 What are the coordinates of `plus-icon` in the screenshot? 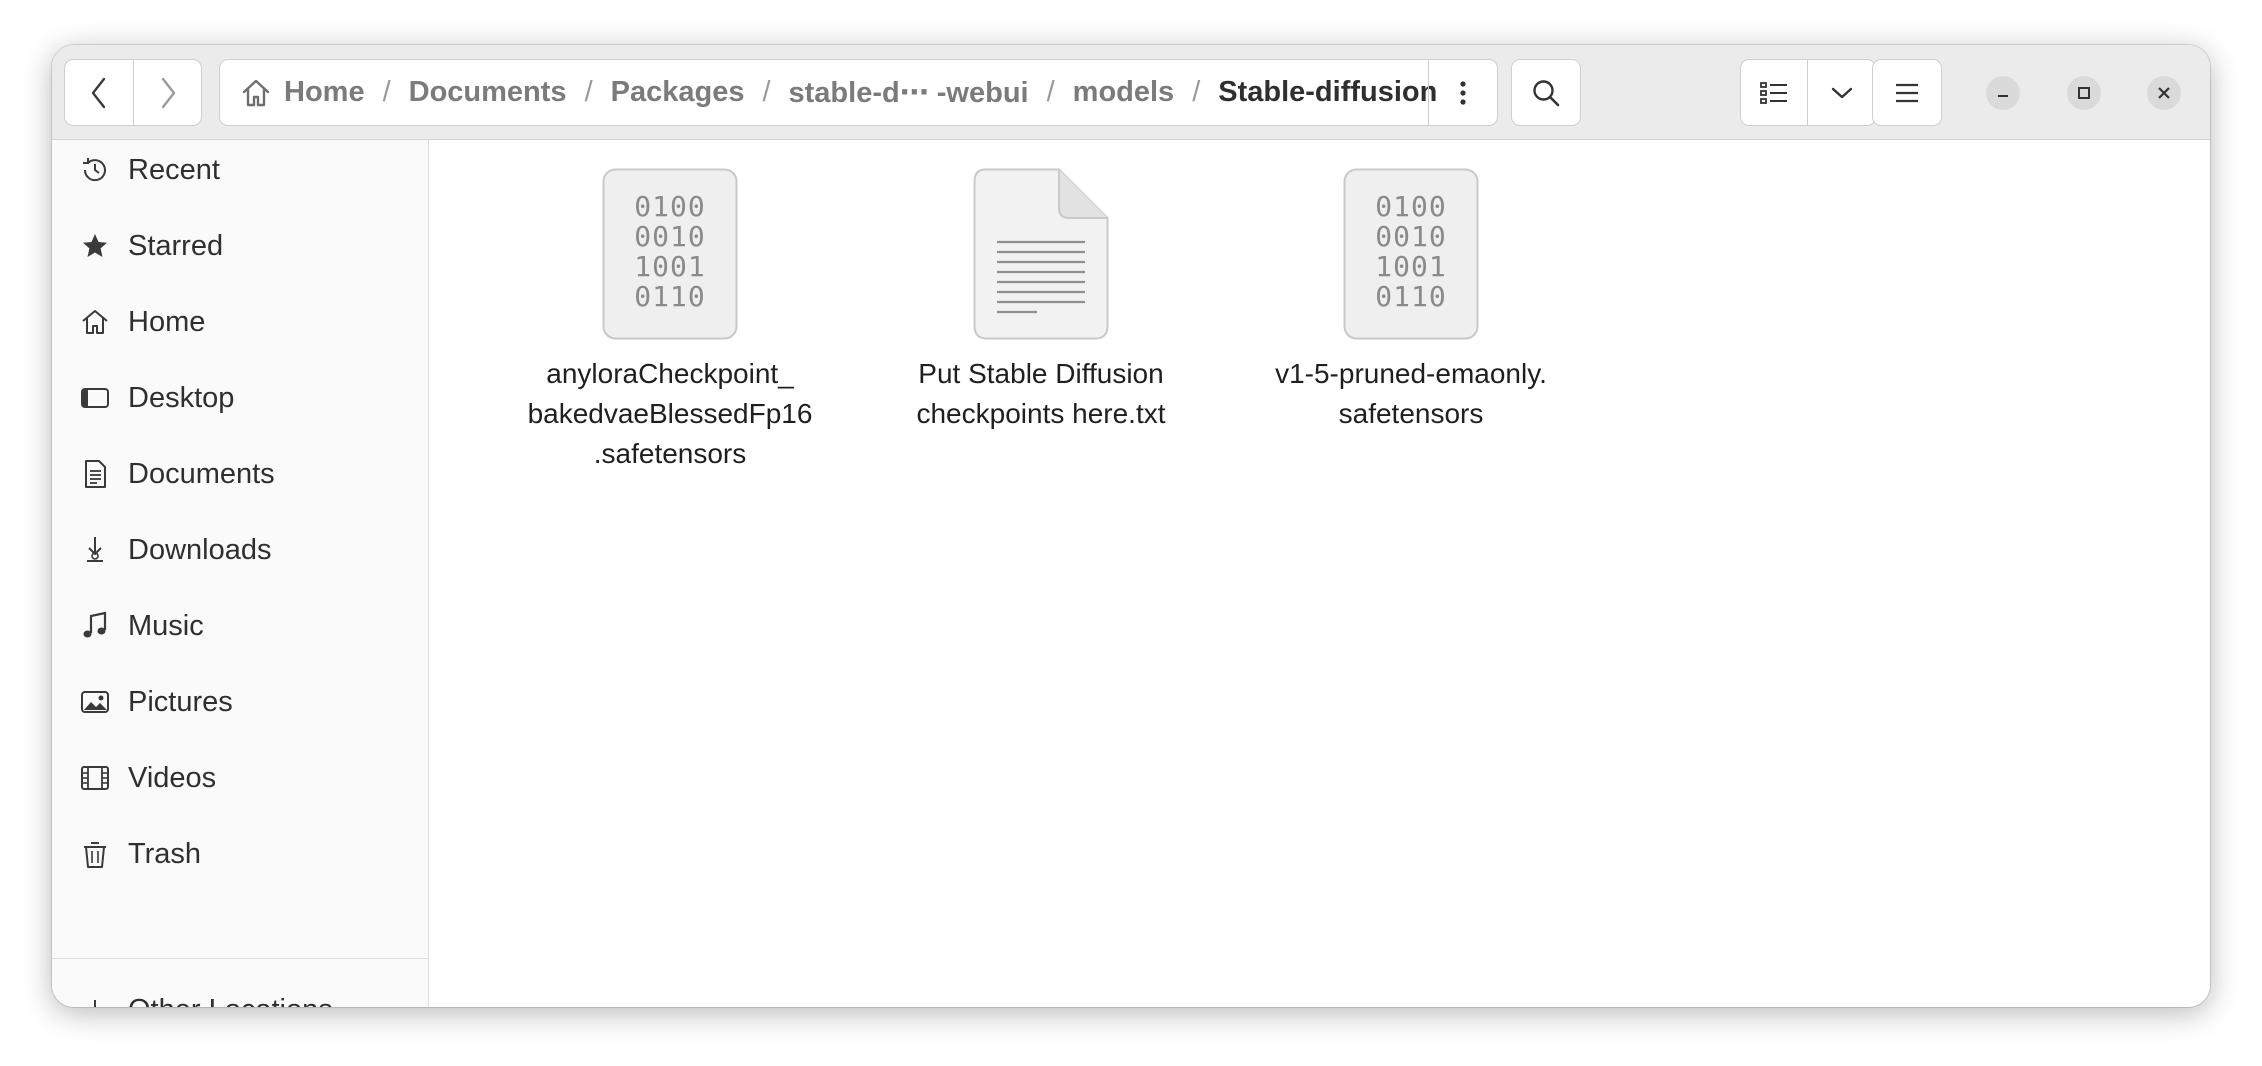 It's located at (95, 1001).